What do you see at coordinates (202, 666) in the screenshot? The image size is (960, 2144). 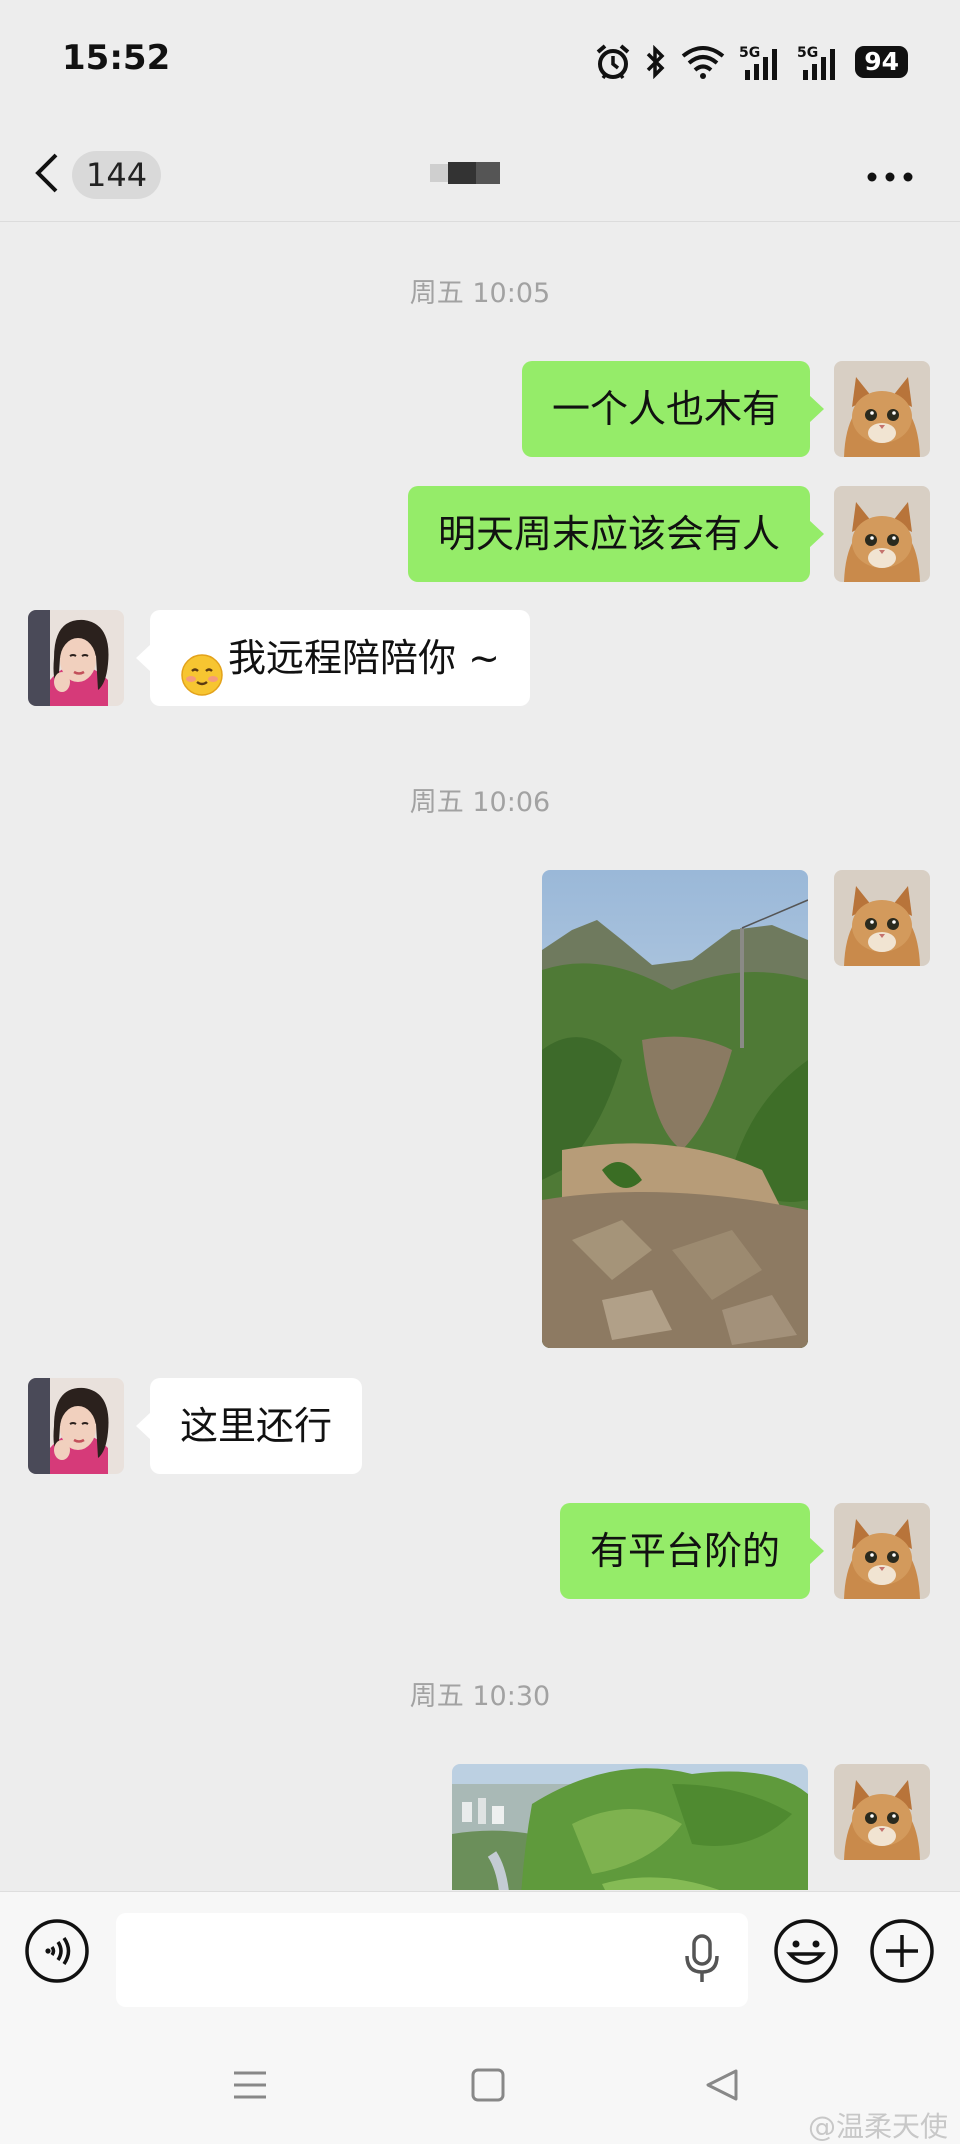 I see `blushing-smile-emoji-icon` at bounding box center [202, 666].